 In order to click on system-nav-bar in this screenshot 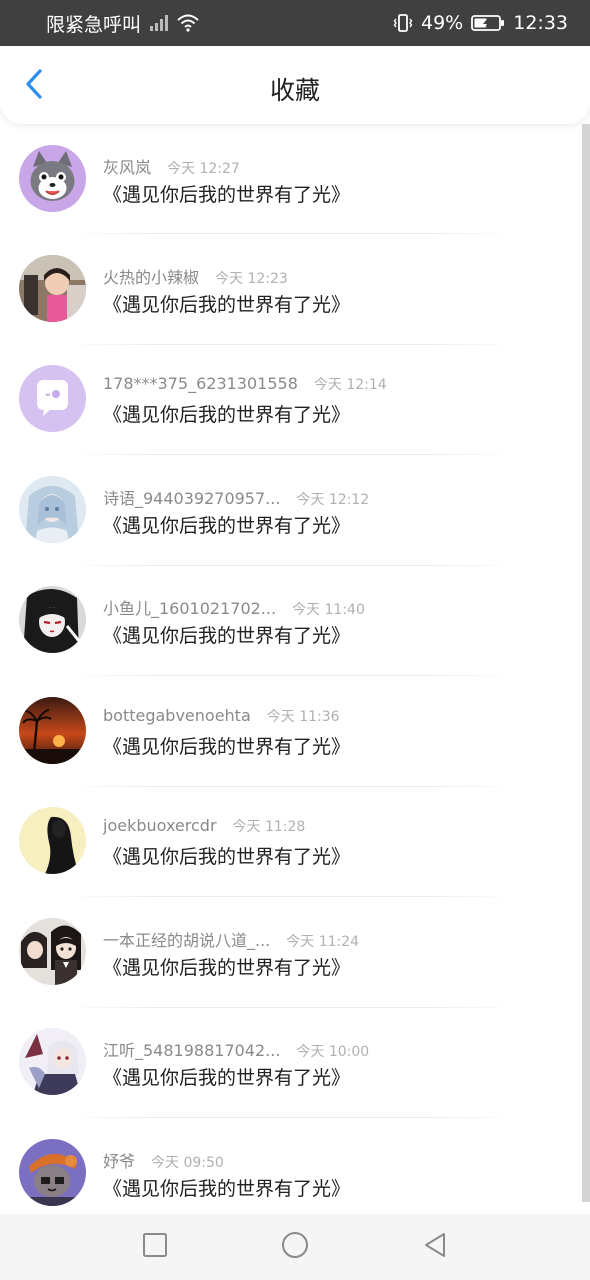, I will do `click(295, 1247)`.